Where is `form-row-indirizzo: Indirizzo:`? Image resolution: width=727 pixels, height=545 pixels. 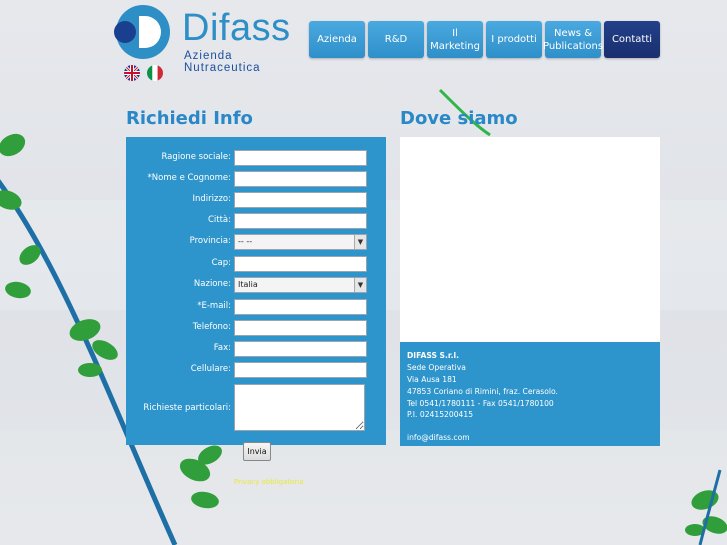 form-row-indirizzo: Indirizzo: is located at coordinates (256, 201).